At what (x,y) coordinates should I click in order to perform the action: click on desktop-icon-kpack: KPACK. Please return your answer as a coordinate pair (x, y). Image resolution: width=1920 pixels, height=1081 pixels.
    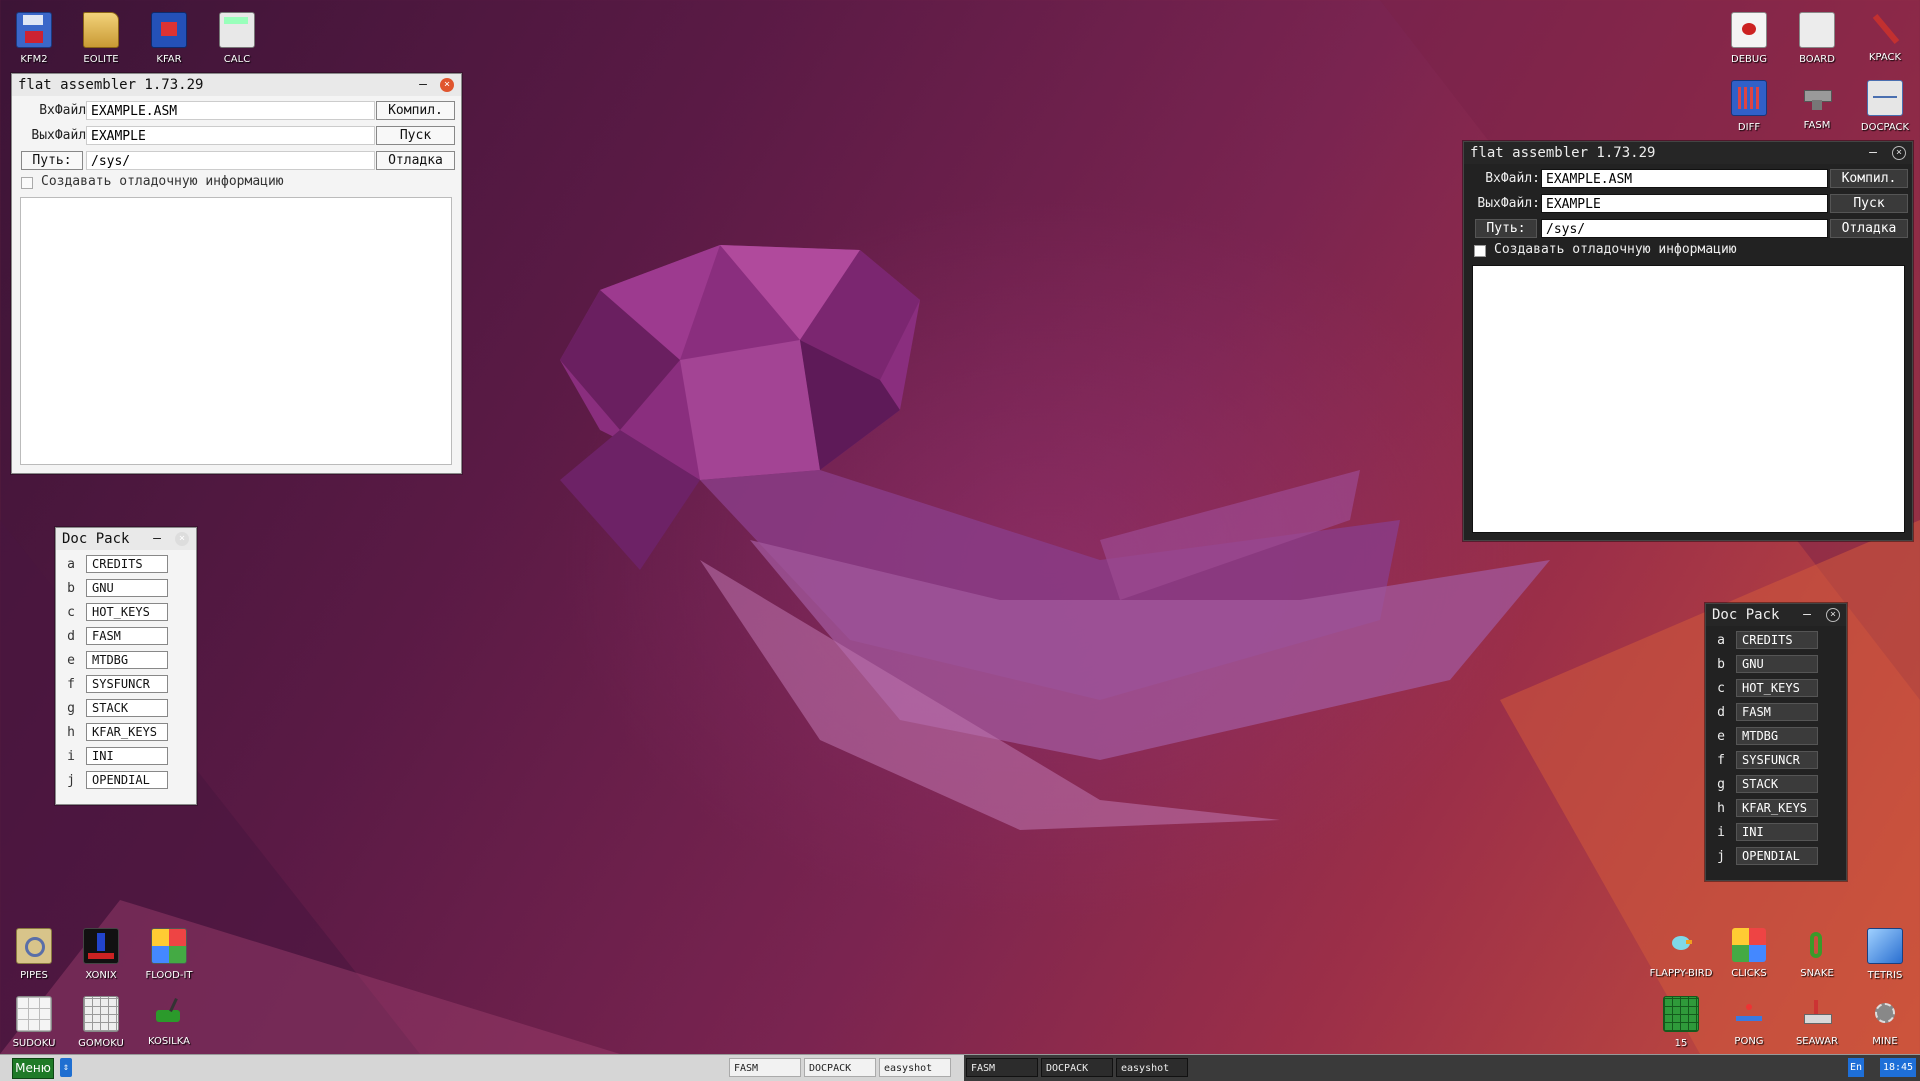
    Looking at the image, I should click on (1885, 36).